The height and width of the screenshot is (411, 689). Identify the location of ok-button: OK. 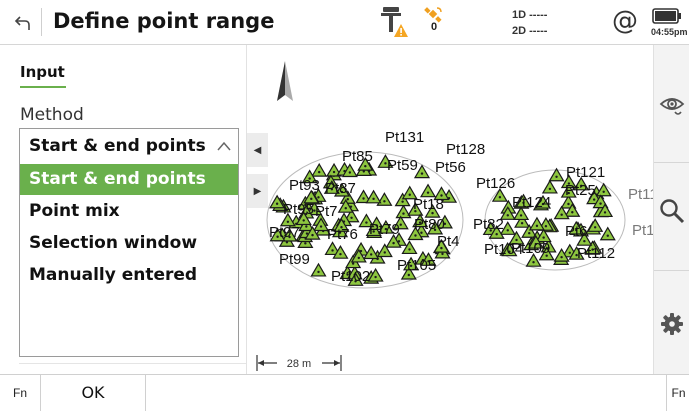
(93, 393).